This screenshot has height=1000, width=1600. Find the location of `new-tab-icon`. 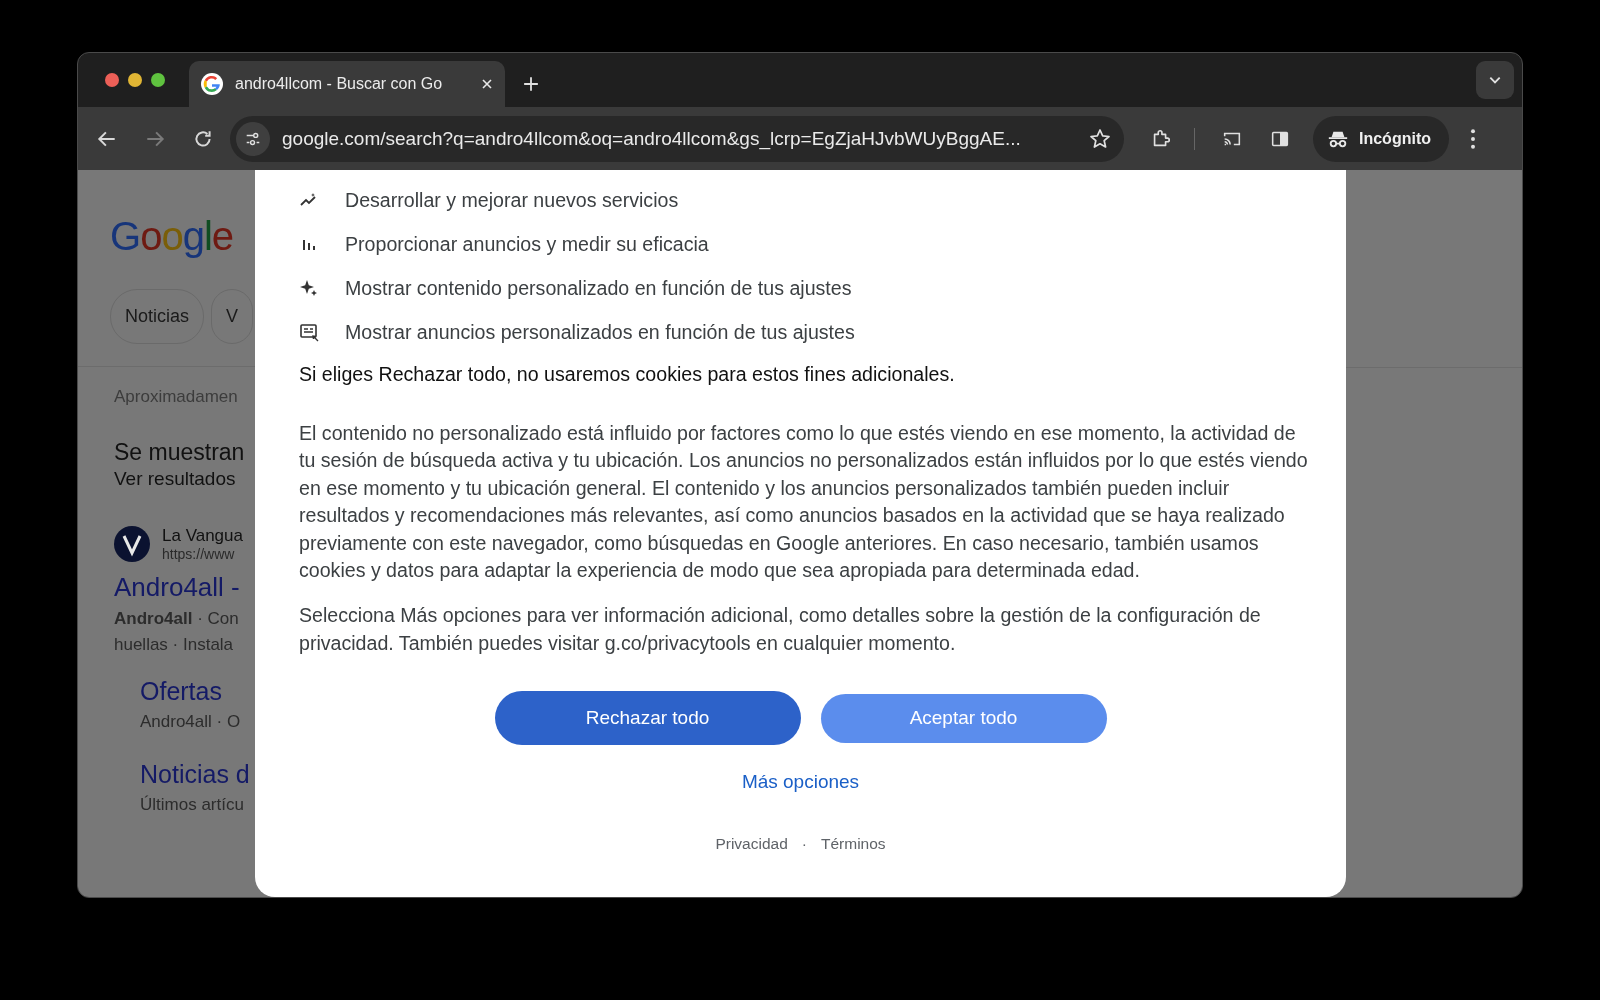

new-tab-icon is located at coordinates (531, 84).